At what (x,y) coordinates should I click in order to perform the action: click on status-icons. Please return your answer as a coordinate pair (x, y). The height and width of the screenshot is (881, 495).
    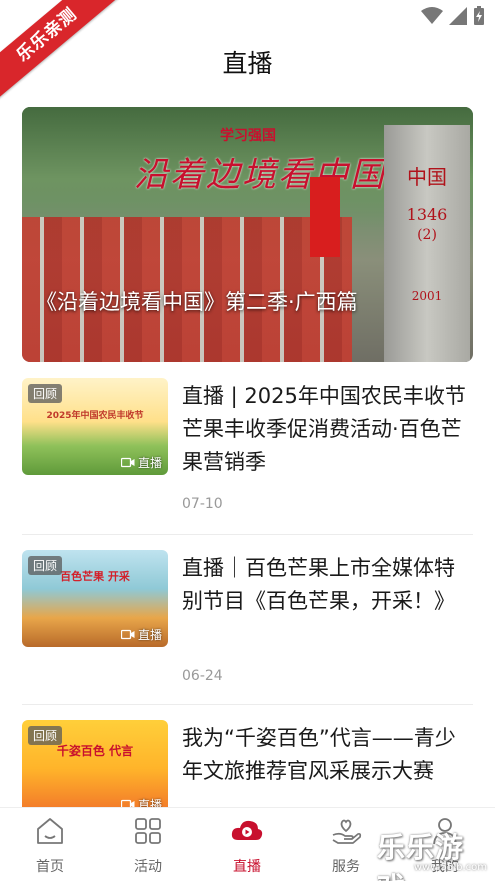
    Looking at the image, I should click on (453, 16).